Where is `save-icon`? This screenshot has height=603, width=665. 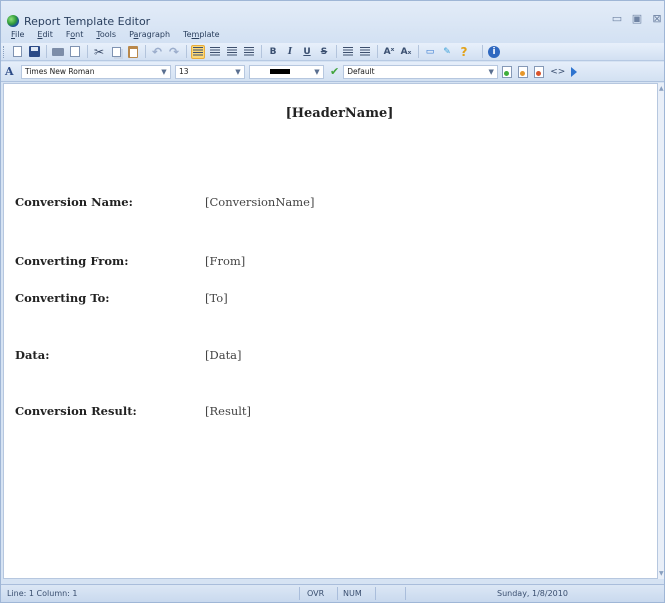 save-icon is located at coordinates (34, 51).